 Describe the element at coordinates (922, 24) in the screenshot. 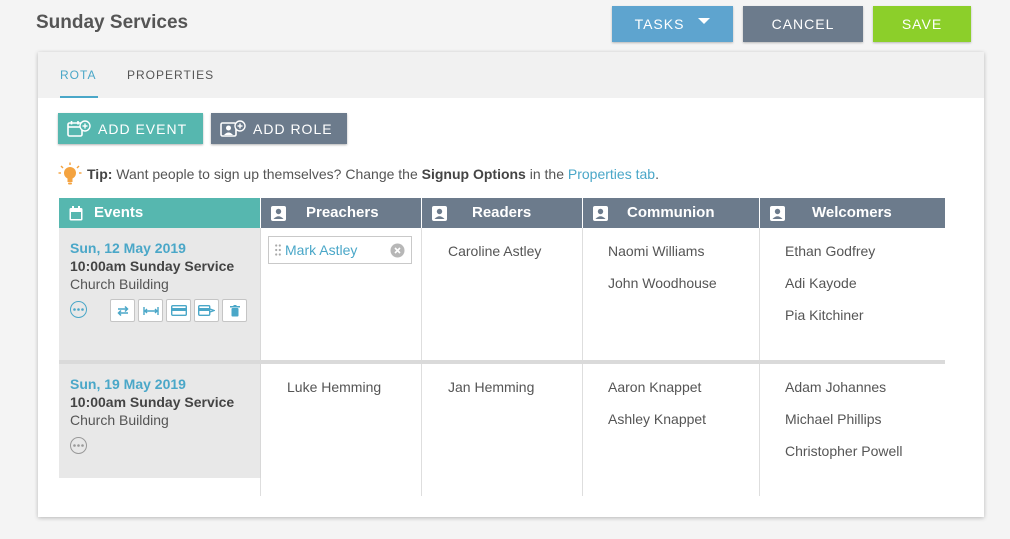

I see `save-button: SAVE` at that location.